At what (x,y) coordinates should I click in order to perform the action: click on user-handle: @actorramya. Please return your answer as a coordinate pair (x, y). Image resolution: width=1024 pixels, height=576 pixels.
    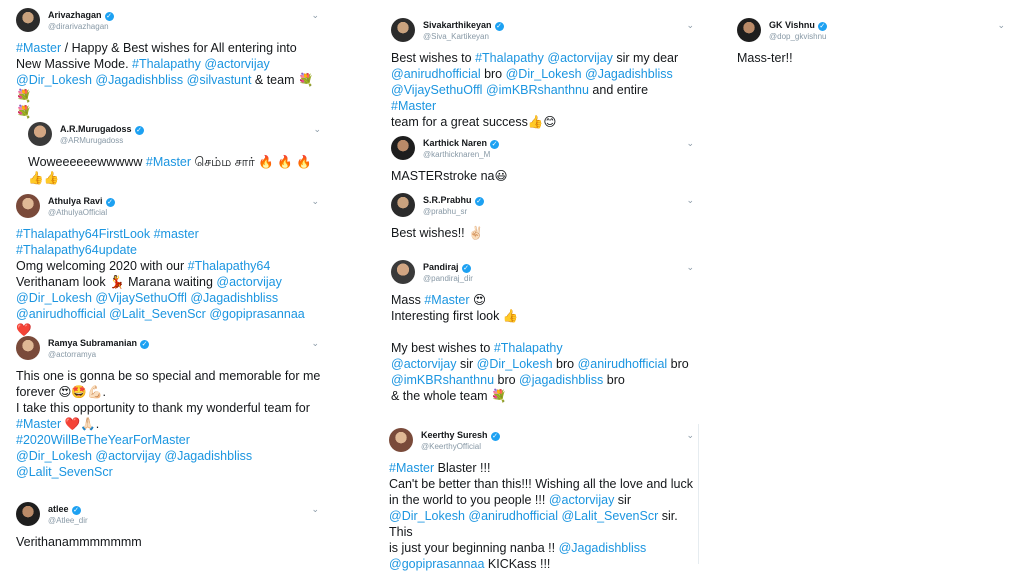
    Looking at the image, I should click on (72, 354).